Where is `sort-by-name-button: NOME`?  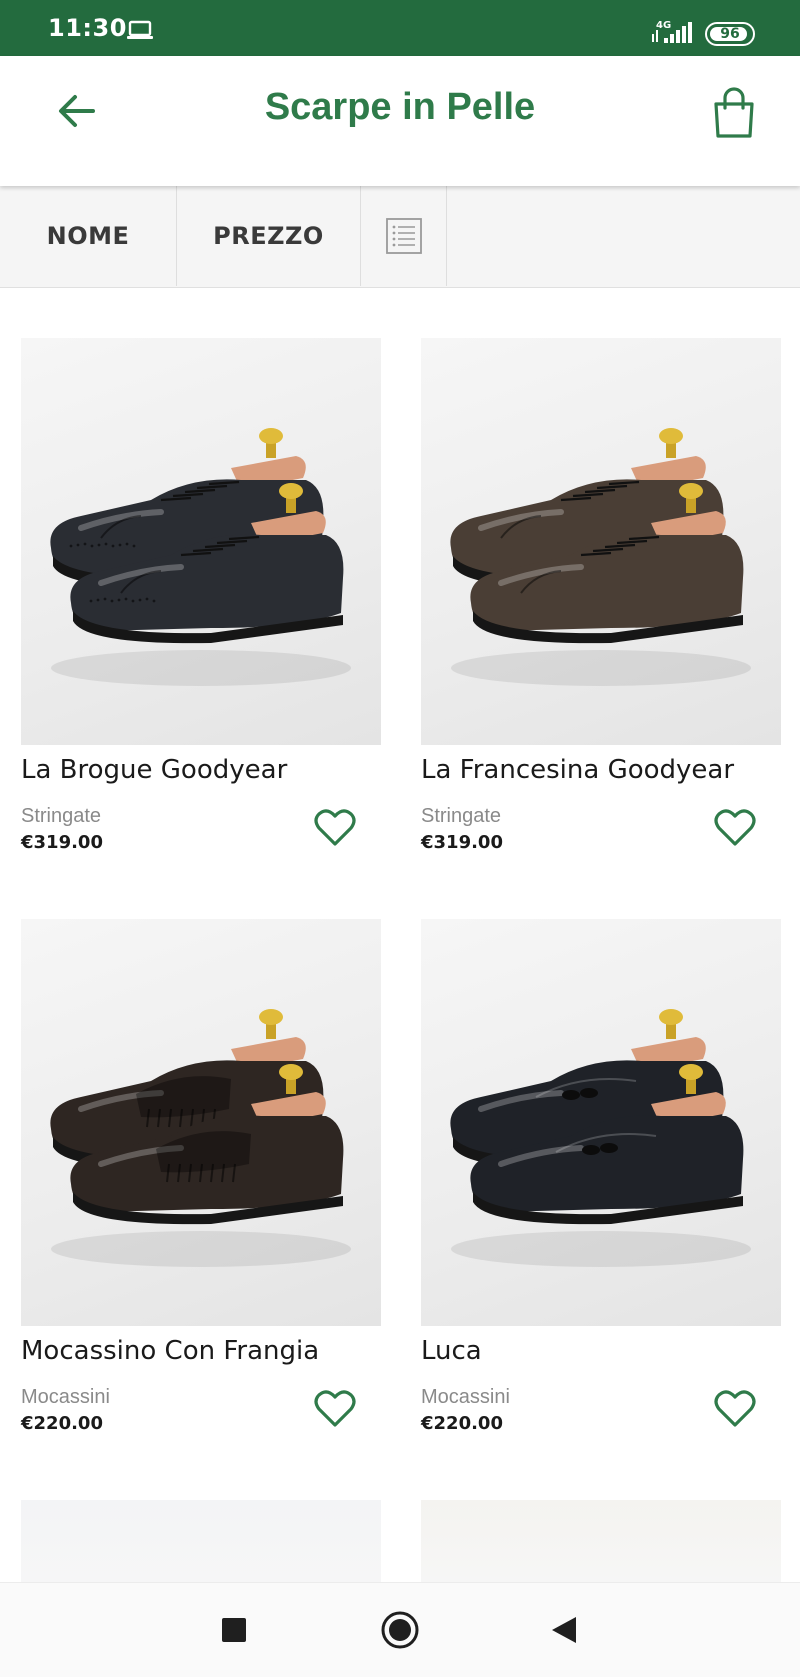
sort-by-name-button: NOME is located at coordinates (88, 236).